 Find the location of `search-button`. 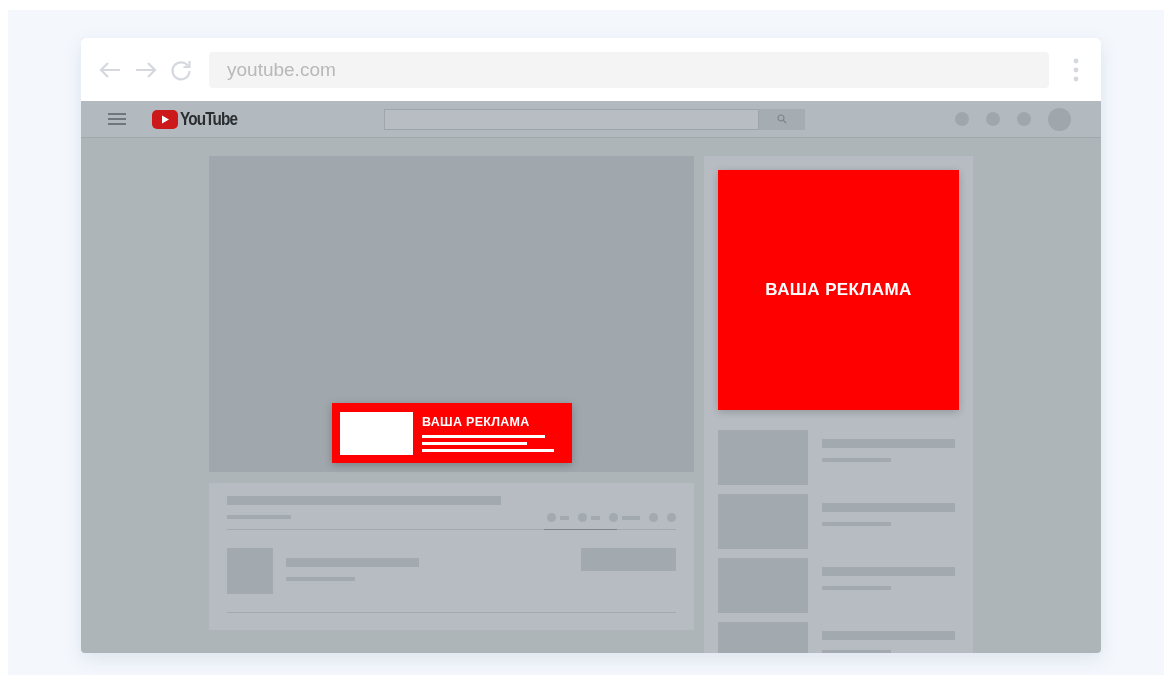

search-button is located at coordinates (782, 119).